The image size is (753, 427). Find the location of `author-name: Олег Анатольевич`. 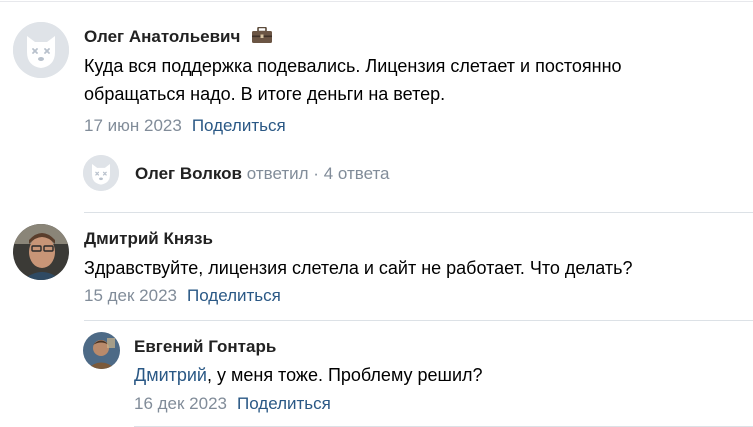

author-name: Олег Анатольевич is located at coordinates (162, 36).